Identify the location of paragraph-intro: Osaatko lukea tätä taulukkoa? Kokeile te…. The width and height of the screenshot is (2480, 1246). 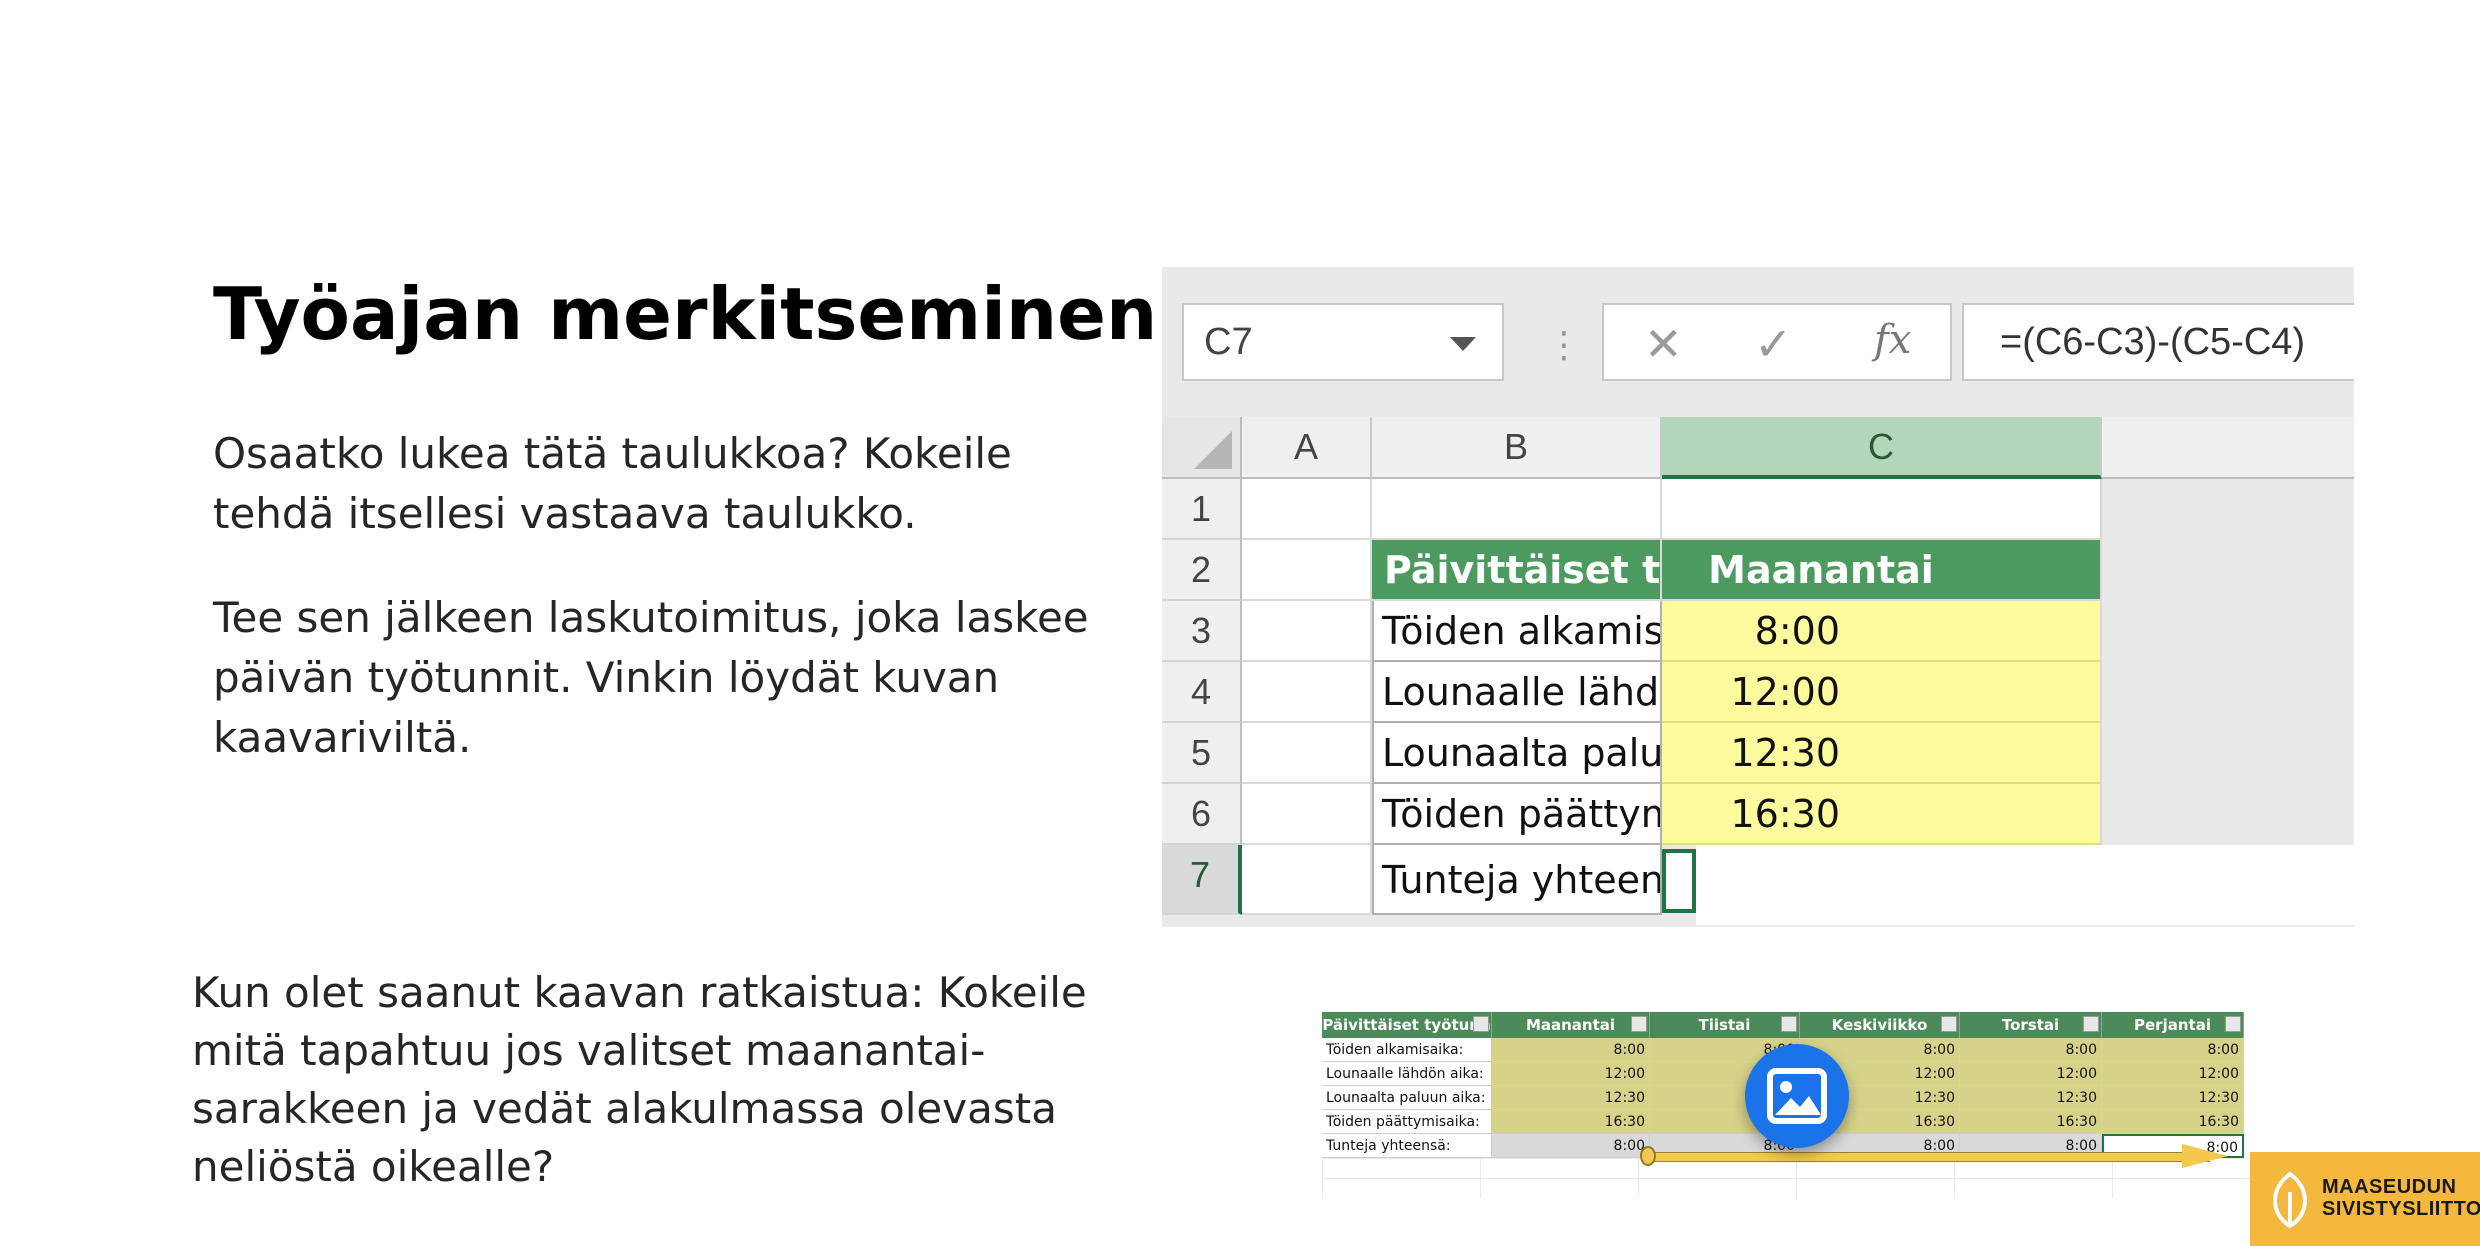
(612, 483).